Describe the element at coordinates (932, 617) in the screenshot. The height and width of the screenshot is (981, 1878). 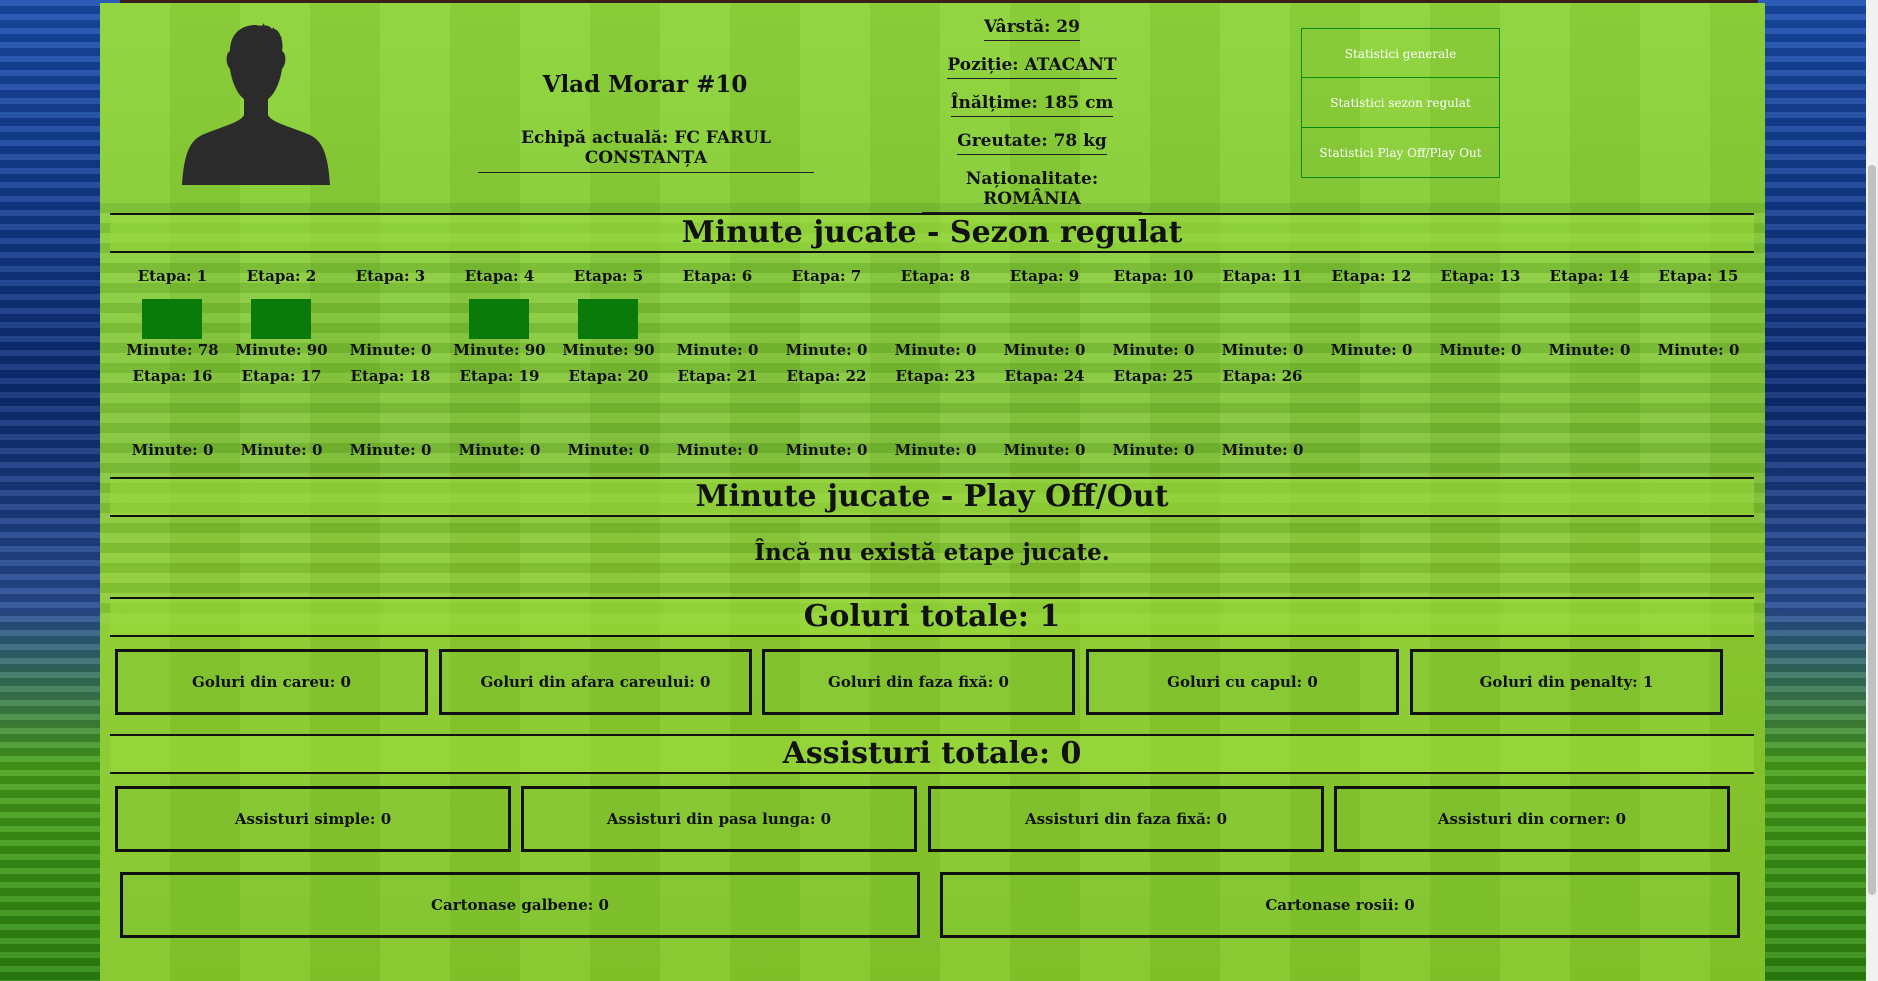
I see `goals-total-title: Goluri totale: 1` at that location.